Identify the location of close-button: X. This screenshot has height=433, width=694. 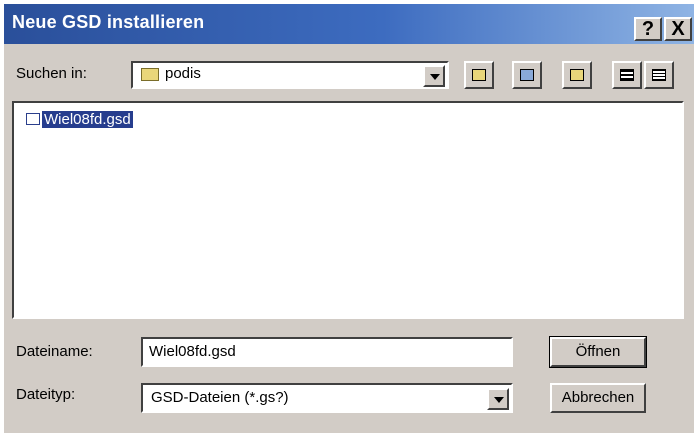
(678, 29).